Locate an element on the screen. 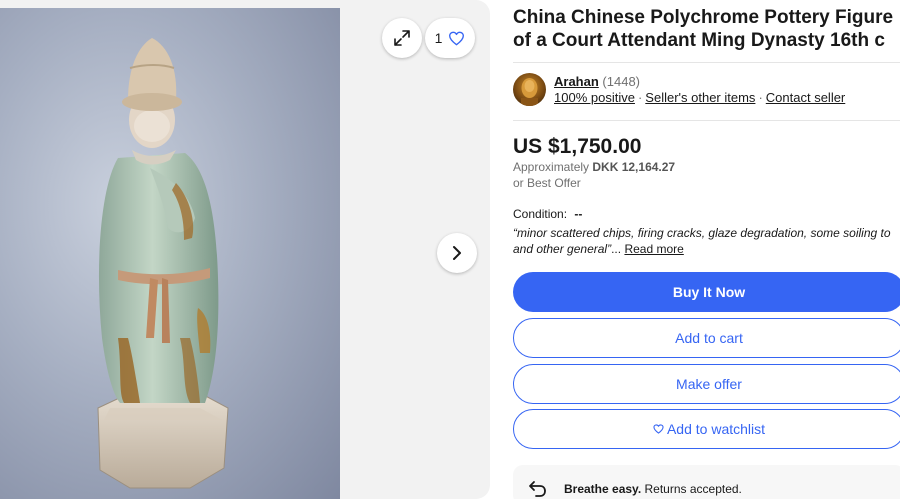 The height and width of the screenshot is (499, 900). condition-value: -- is located at coordinates (578, 214).